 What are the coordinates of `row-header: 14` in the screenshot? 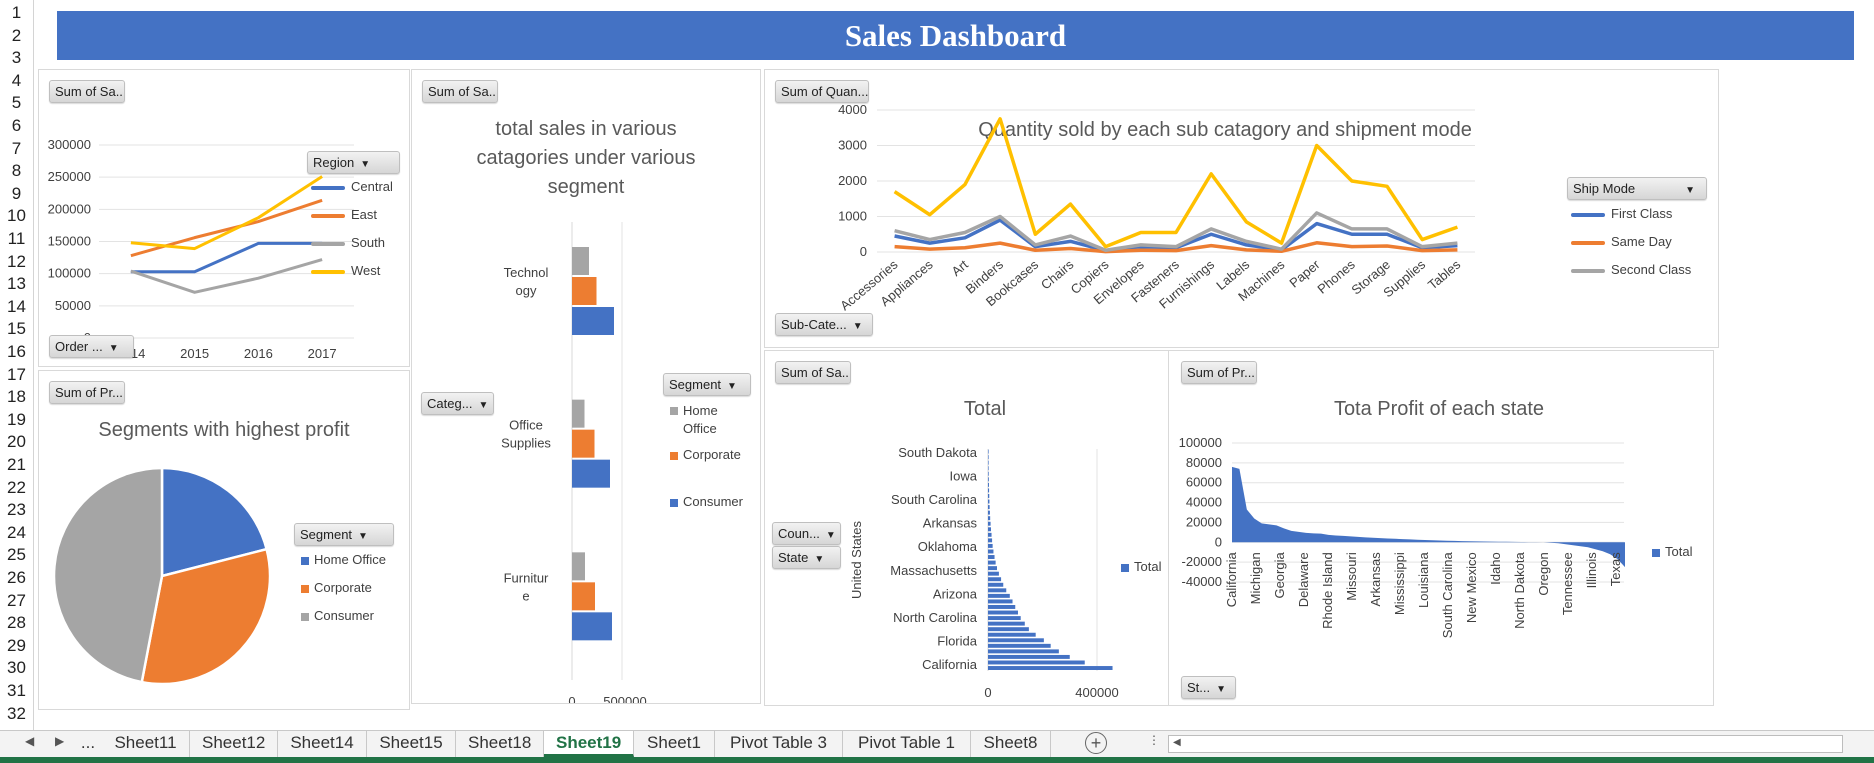 It's located at (16, 307).